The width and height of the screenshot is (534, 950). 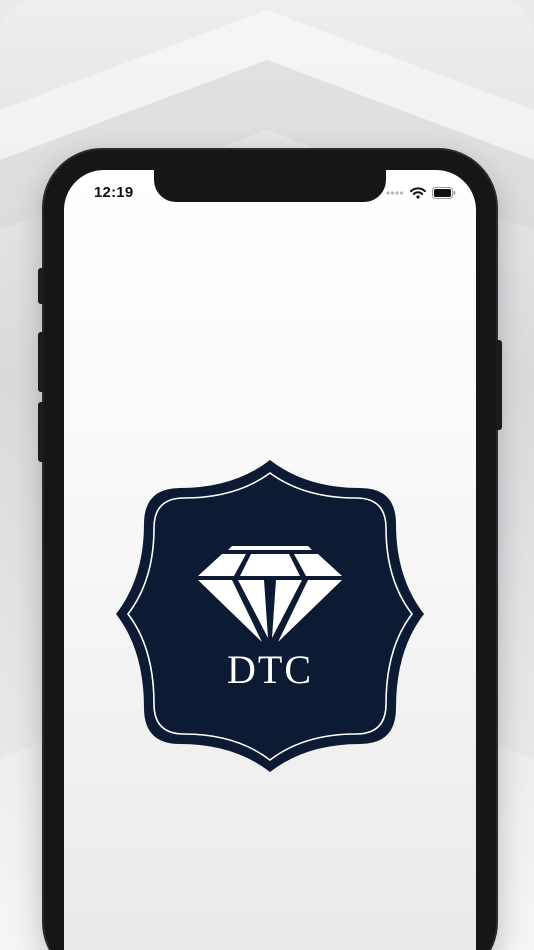 I want to click on signal-icon, so click(x=395, y=193).